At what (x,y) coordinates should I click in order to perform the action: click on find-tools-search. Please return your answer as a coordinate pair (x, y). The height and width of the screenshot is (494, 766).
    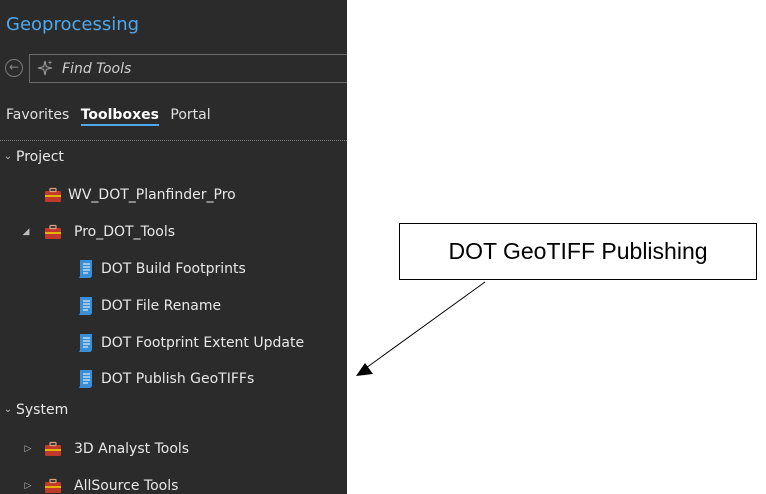
    Looking at the image, I should click on (188, 68).